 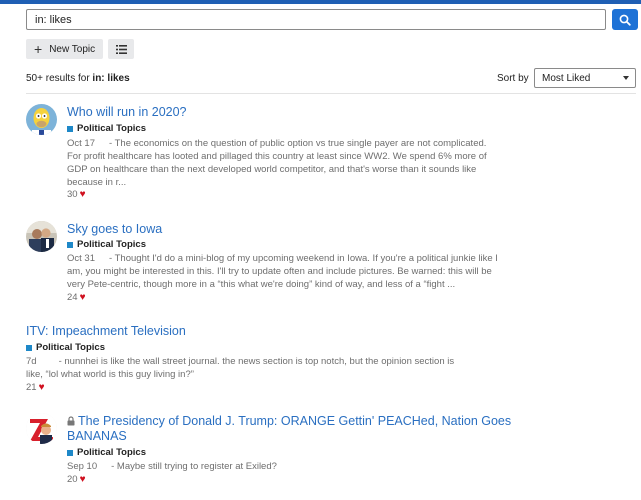 What do you see at coordinates (72, 194) in the screenshot?
I see `like-count-value: 30` at bounding box center [72, 194].